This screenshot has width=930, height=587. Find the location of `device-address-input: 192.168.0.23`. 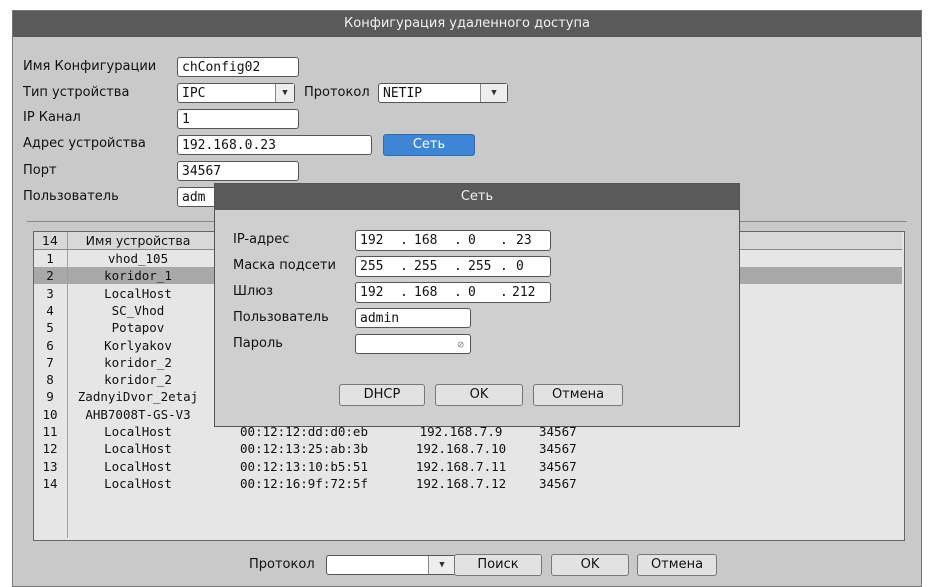

device-address-input: 192.168.0.23 is located at coordinates (274, 145).